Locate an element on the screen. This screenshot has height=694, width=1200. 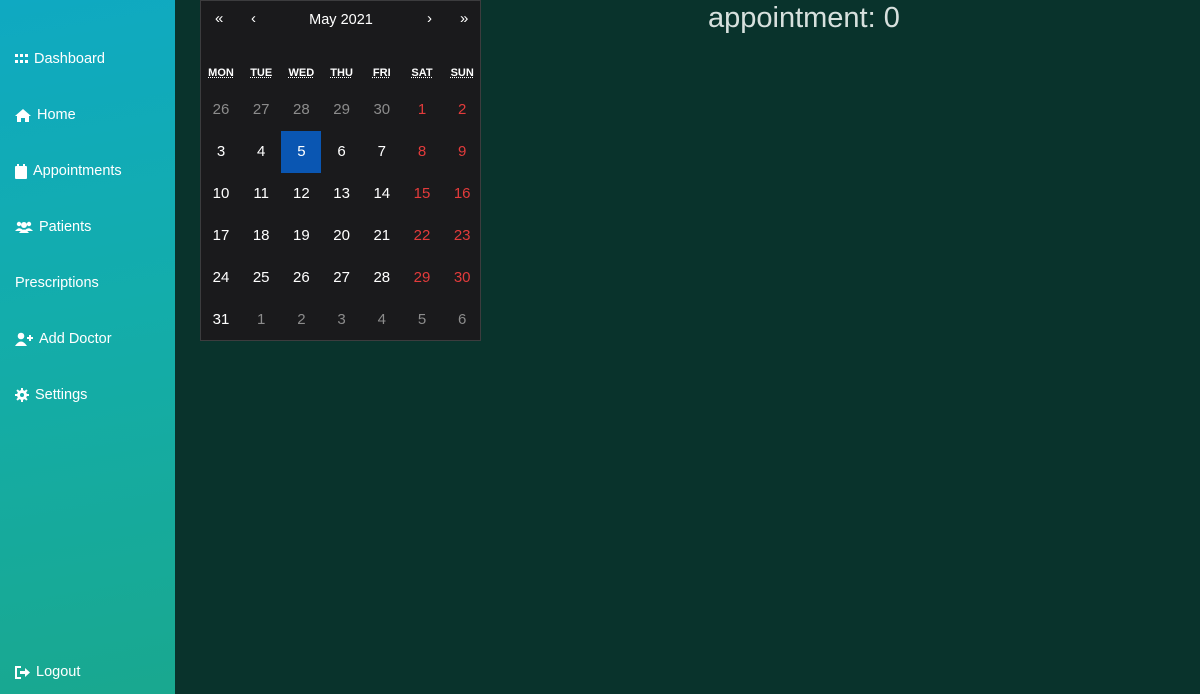
sidebar-item-home: Home is located at coordinates (45, 115).